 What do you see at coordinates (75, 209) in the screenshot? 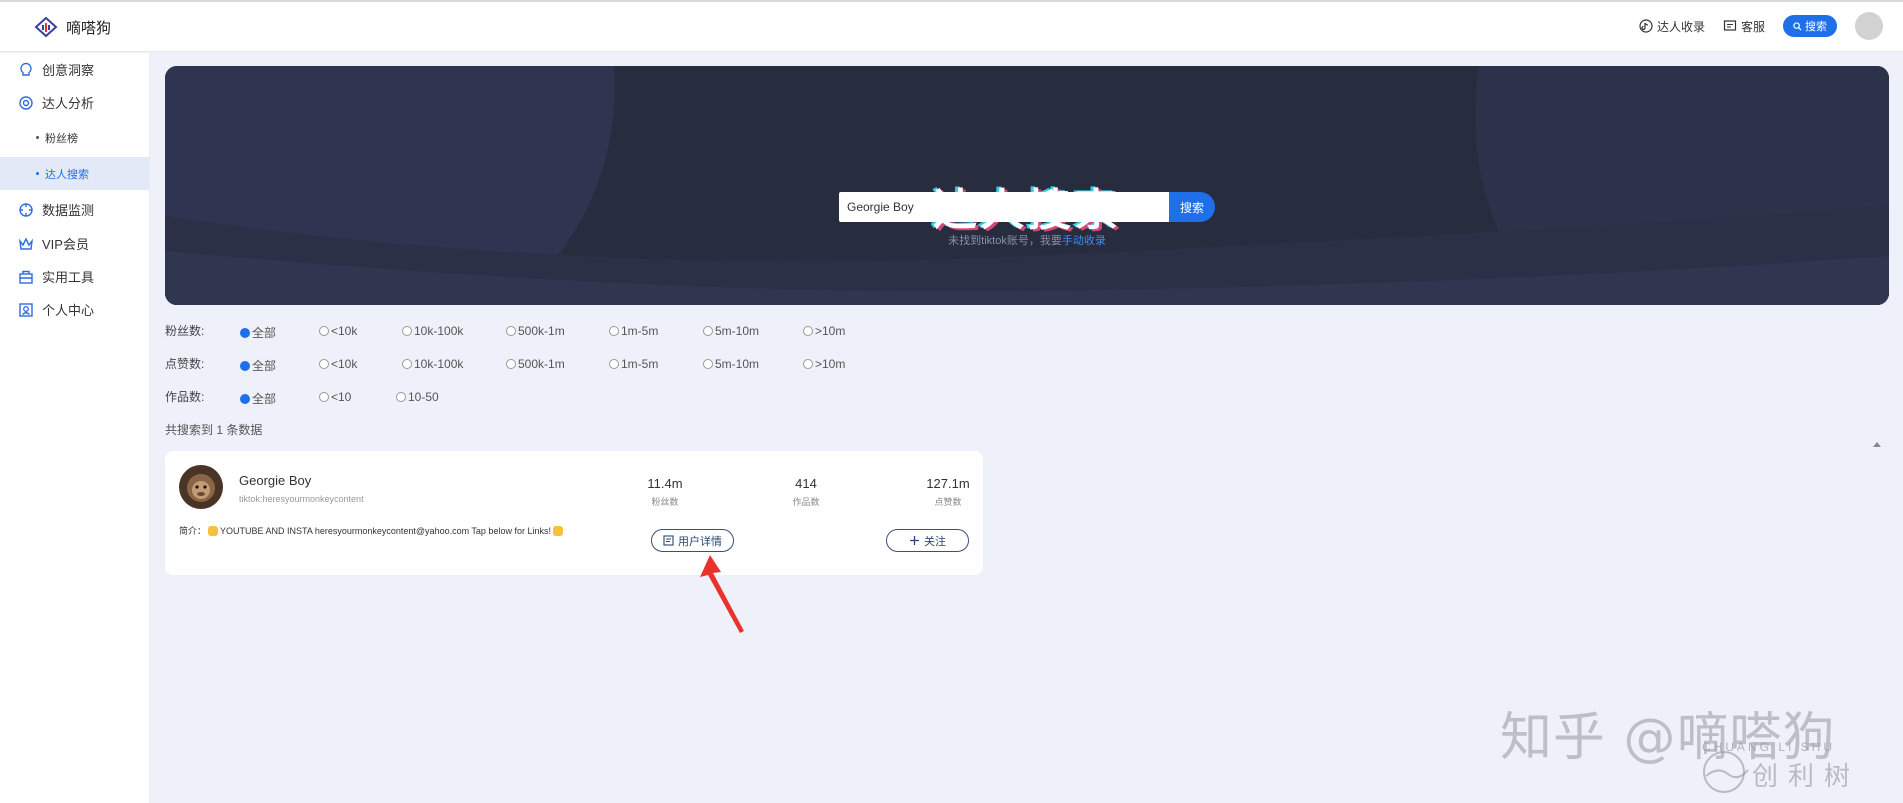
I see `sidebar-item-data-monitor: 数据监测` at bounding box center [75, 209].